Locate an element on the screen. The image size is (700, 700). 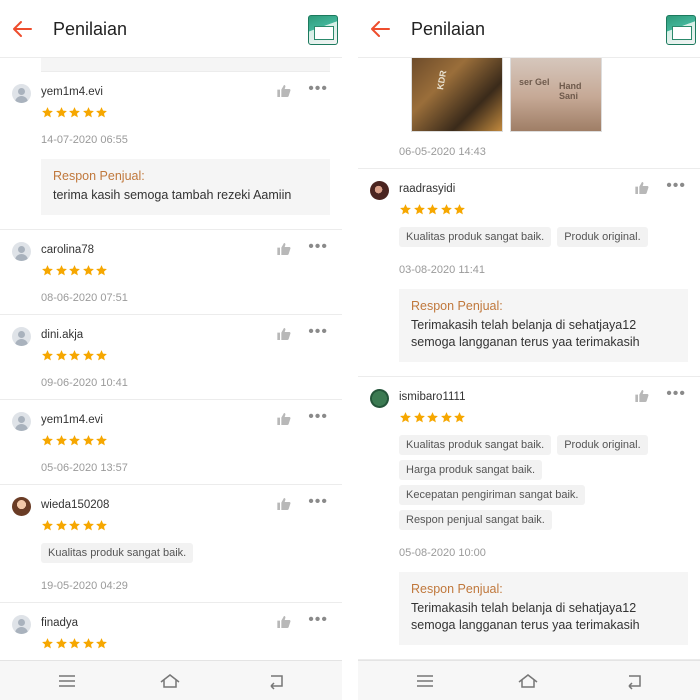
header: Penilaian is located at coordinates (171, 29).